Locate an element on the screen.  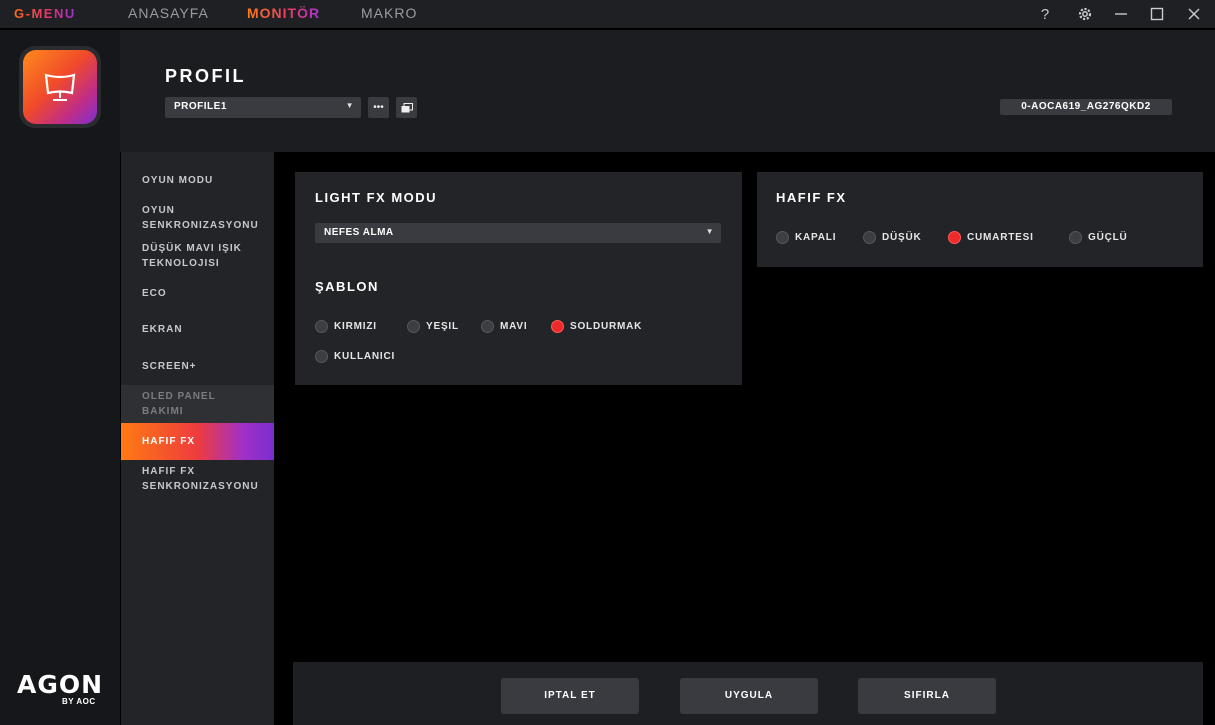
hafif-fx-radio-dusuk: DÜŞÜK is located at coordinates (892, 237).